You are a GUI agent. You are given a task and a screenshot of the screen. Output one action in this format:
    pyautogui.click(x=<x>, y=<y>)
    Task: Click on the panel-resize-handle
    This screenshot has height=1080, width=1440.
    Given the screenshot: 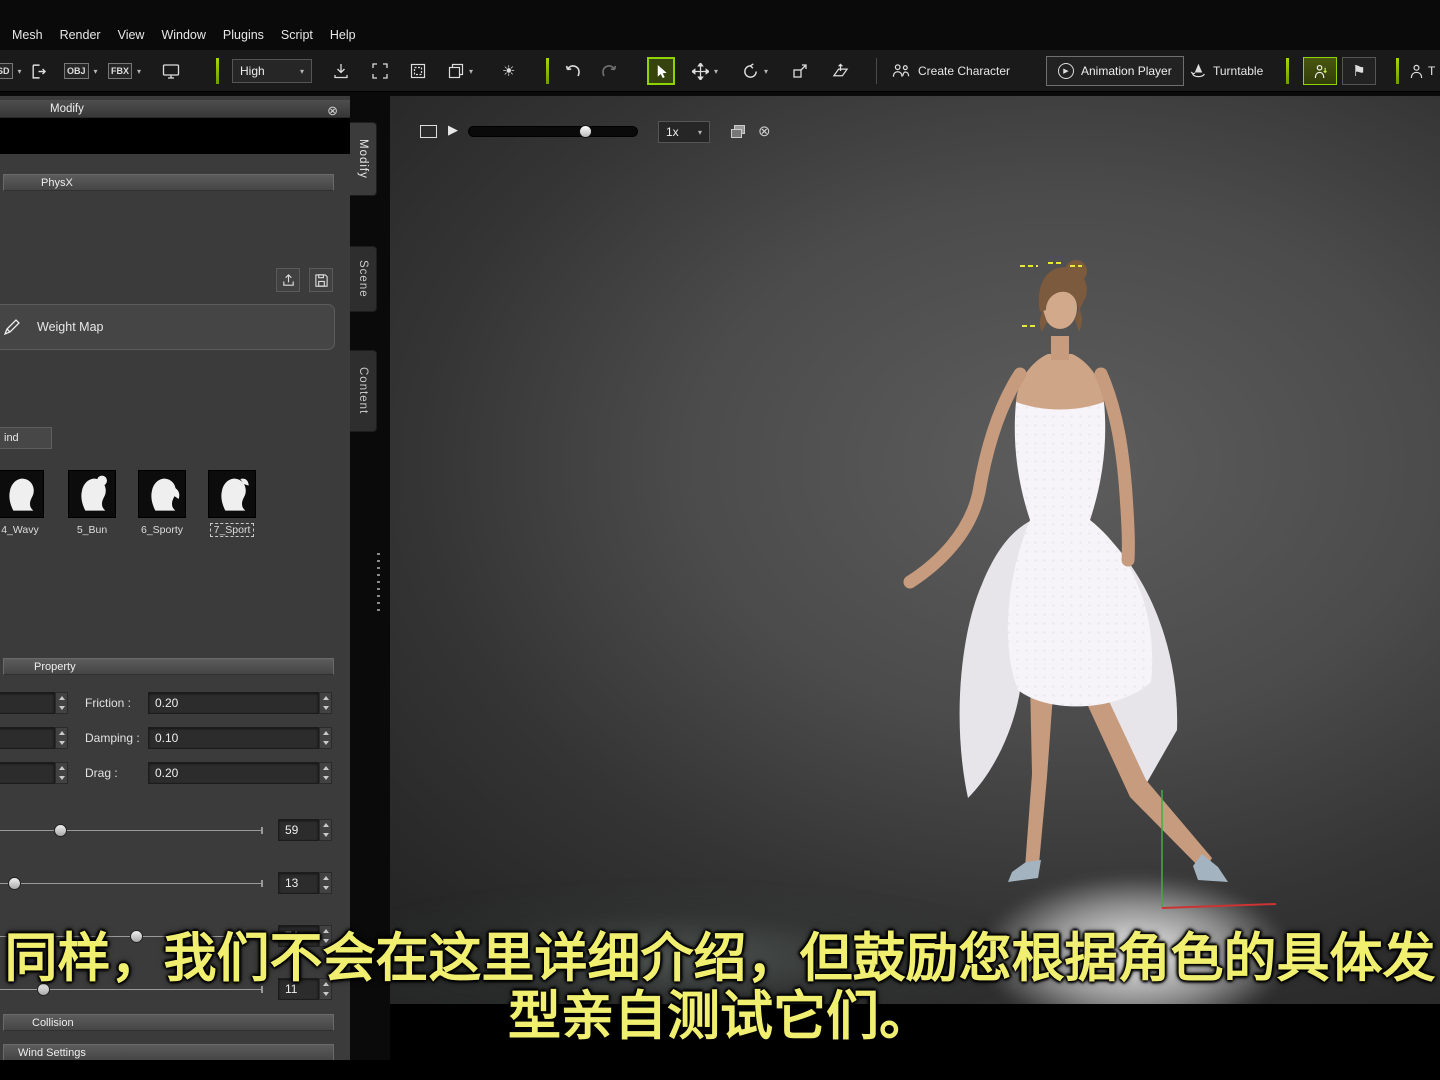 What is the action you would take?
    pyautogui.click(x=378, y=583)
    